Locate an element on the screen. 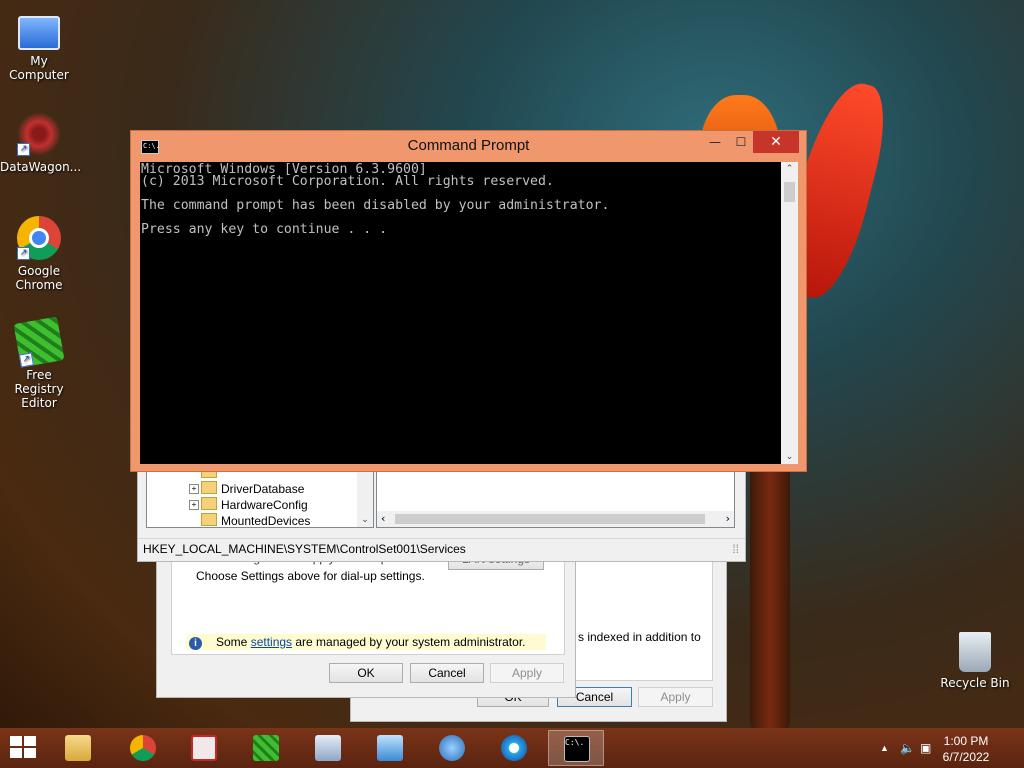 Image resolution: width=1024 pixels, height=768 pixels. title-bar: C:\. Command Prompt — ☐ ✕ is located at coordinates (468, 146).